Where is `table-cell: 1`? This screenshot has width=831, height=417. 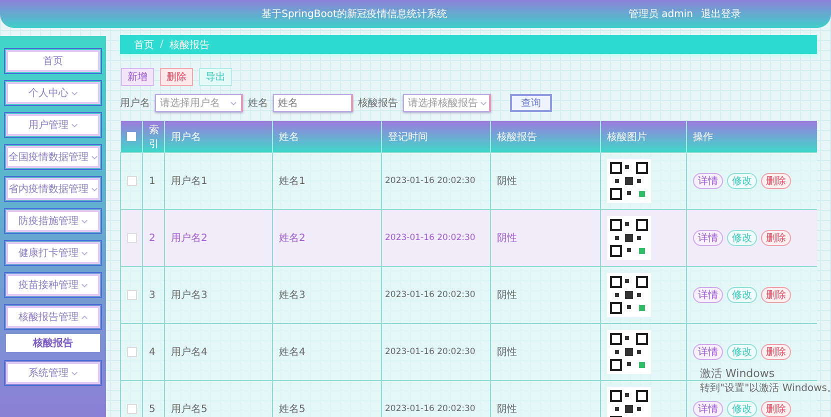
table-cell: 1 is located at coordinates (152, 181).